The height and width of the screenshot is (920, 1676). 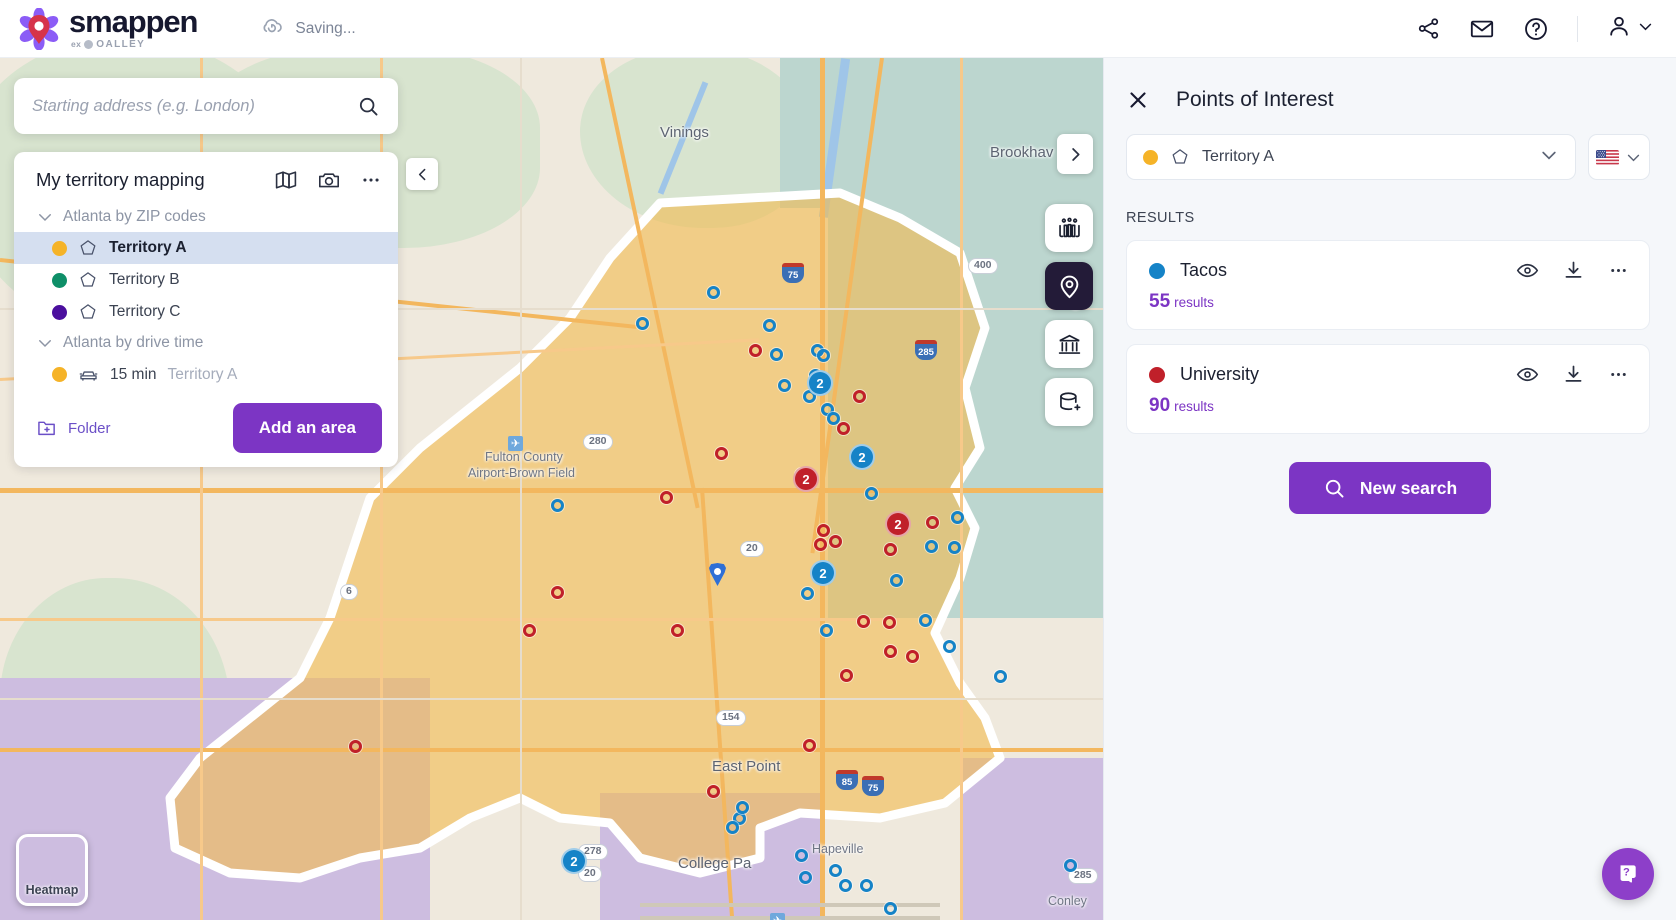 What do you see at coordinates (1630, 28) in the screenshot?
I see `user-account-button` at bounding box center [1630, 28].